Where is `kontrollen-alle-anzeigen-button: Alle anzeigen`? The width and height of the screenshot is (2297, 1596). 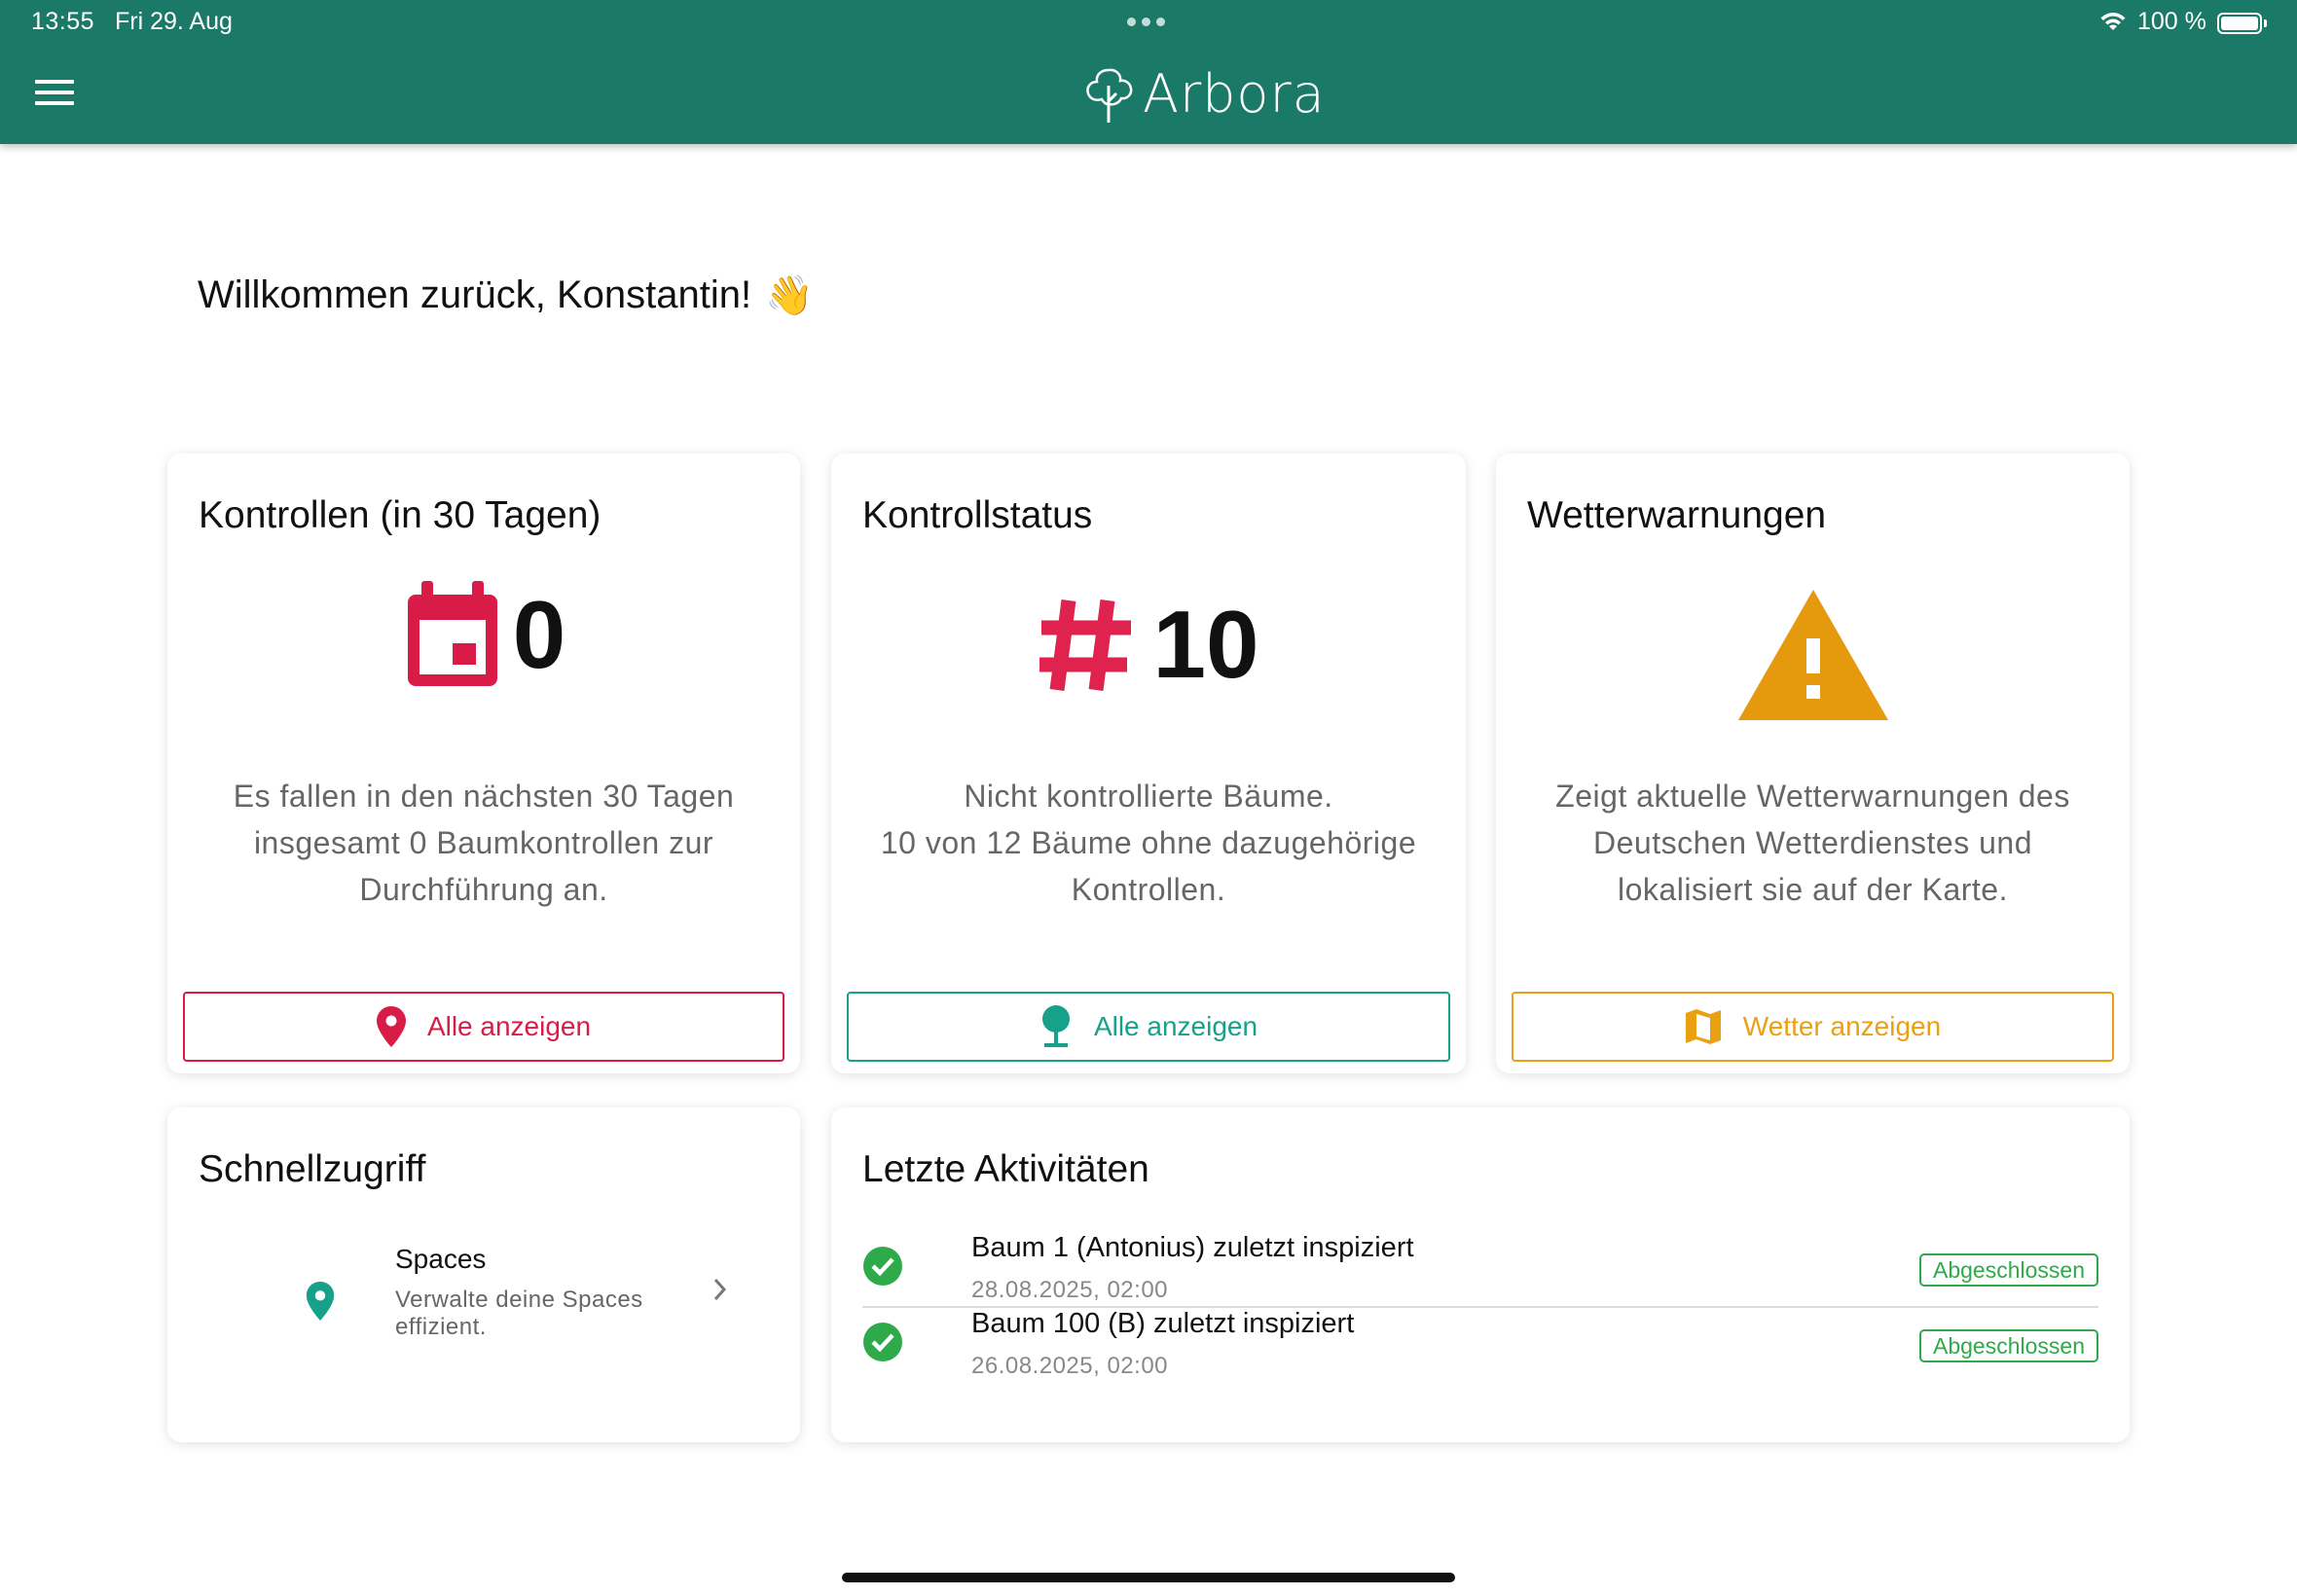 kontrollen-alle-anzeigen-button: Alle anzeigen is located at coordinates (483, 1027).